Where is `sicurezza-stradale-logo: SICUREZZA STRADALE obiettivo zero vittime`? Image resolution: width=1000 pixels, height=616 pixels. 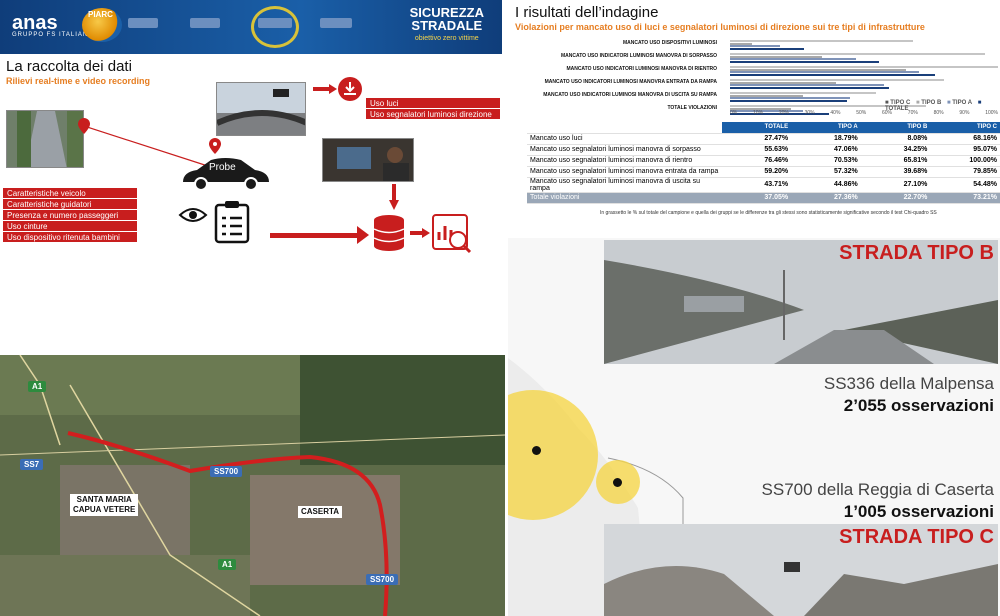
sicurezza-stradale-logo: SICUREZZA STRADALE obiettivo zero vittime is located at coordinates (446, 23).